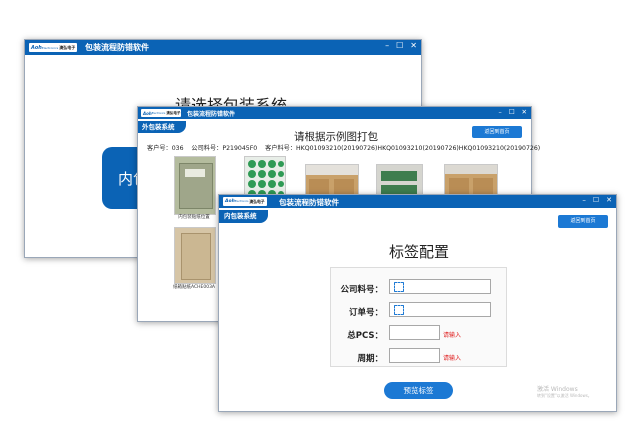  Describe the element at coordinates (452, 335) in the screenshot. I see `total-pcs-required-hint: 请输入` at that location.